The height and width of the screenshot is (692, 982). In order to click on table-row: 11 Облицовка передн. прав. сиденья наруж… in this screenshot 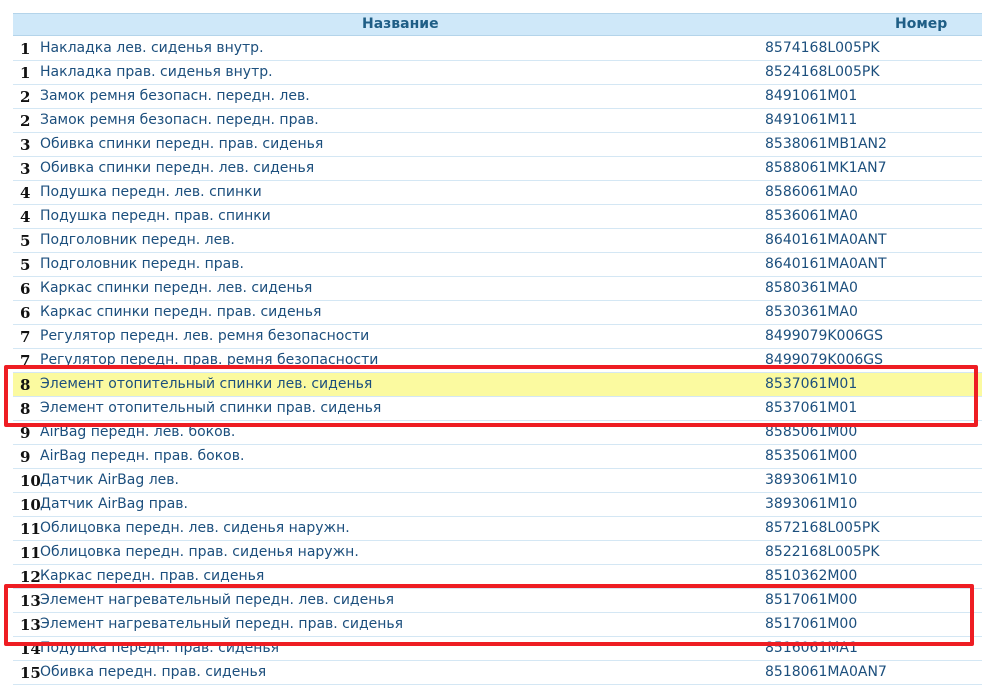, I will do `click(497, 553)`.